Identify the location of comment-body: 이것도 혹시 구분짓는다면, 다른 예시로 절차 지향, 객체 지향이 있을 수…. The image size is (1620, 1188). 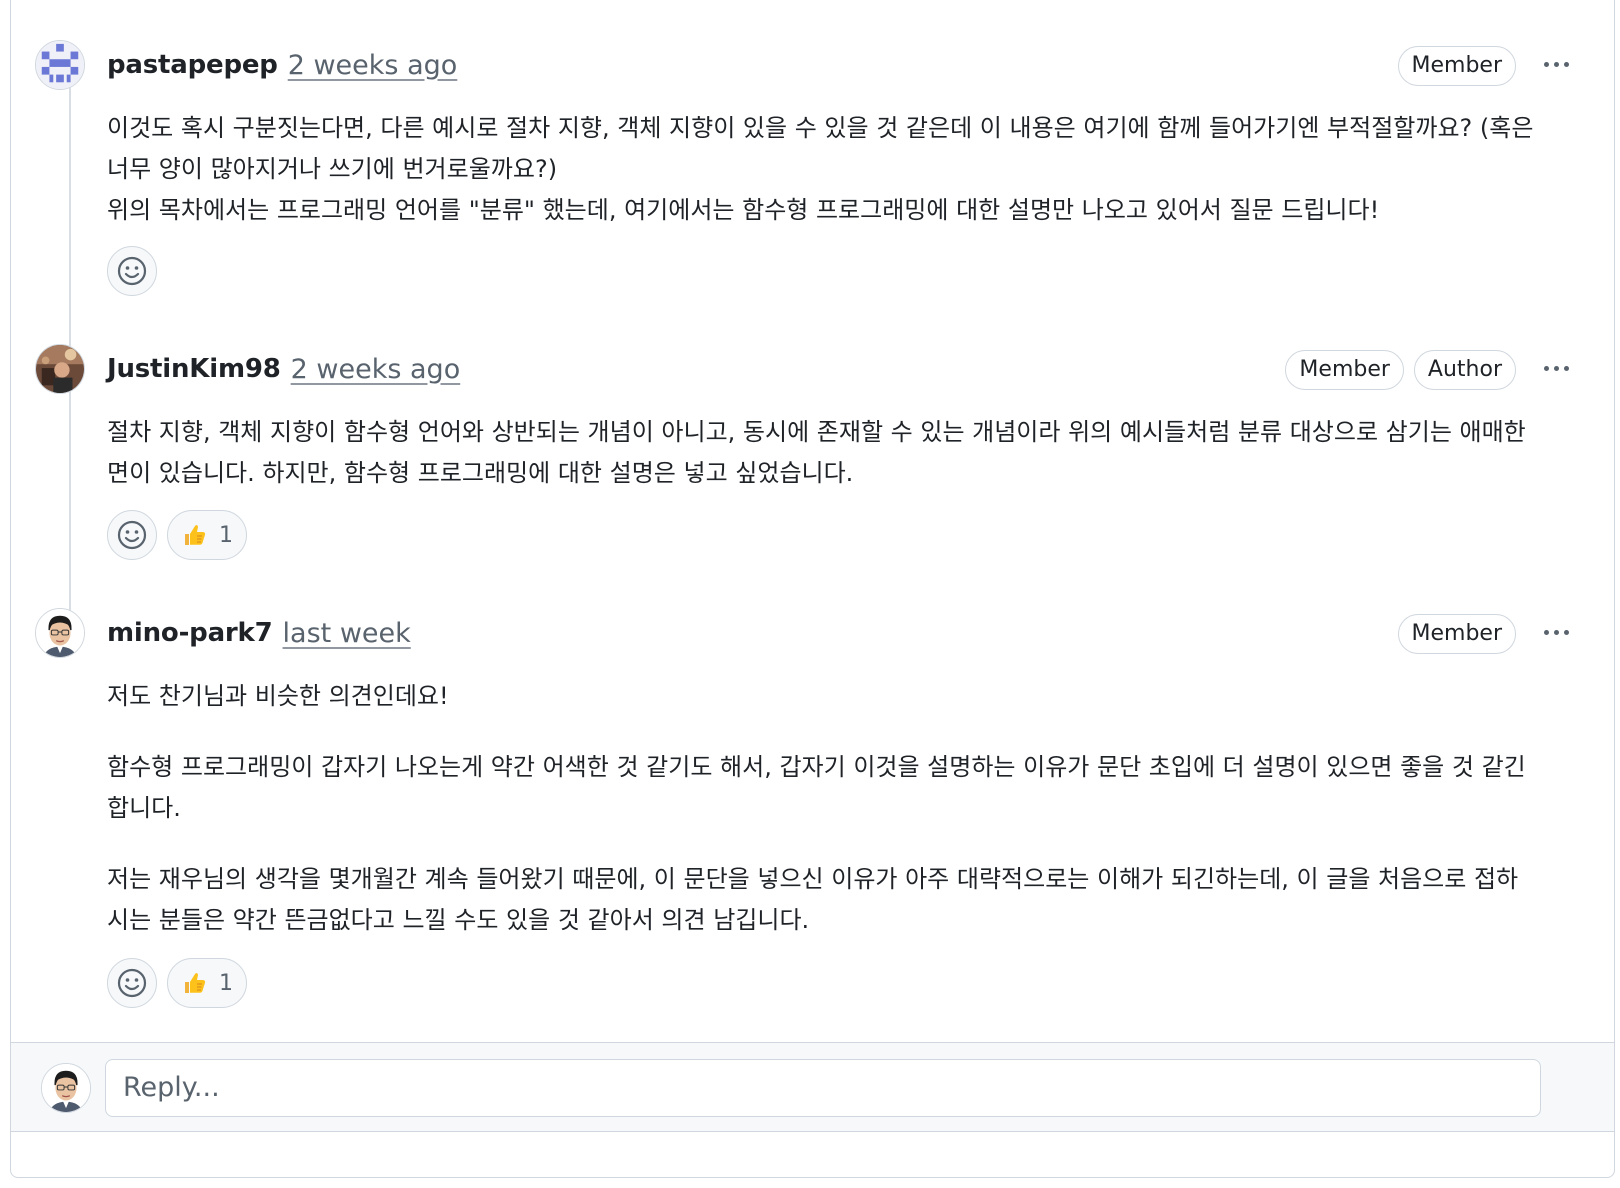
(822, 169).